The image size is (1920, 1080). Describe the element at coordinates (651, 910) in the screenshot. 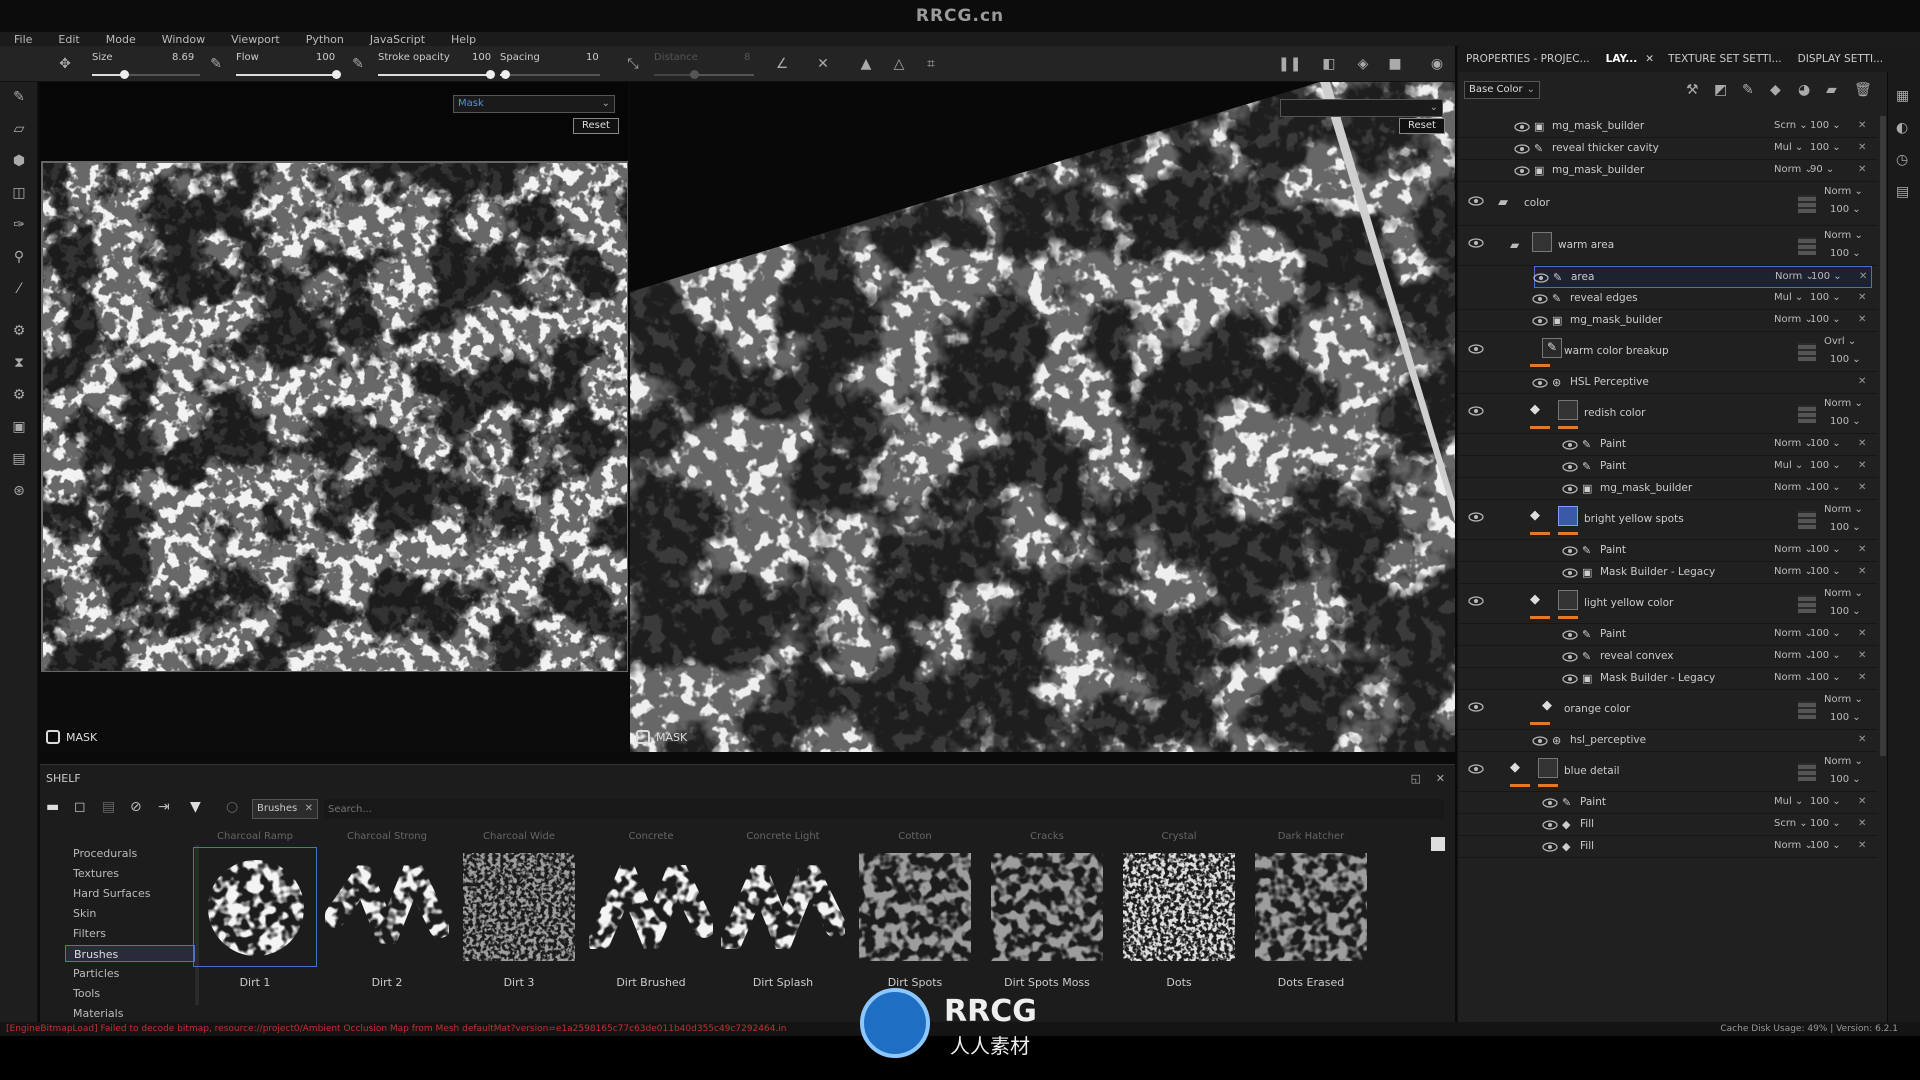

I see `brush-thumbnail: Concrete Dirt Brushed` at that location.